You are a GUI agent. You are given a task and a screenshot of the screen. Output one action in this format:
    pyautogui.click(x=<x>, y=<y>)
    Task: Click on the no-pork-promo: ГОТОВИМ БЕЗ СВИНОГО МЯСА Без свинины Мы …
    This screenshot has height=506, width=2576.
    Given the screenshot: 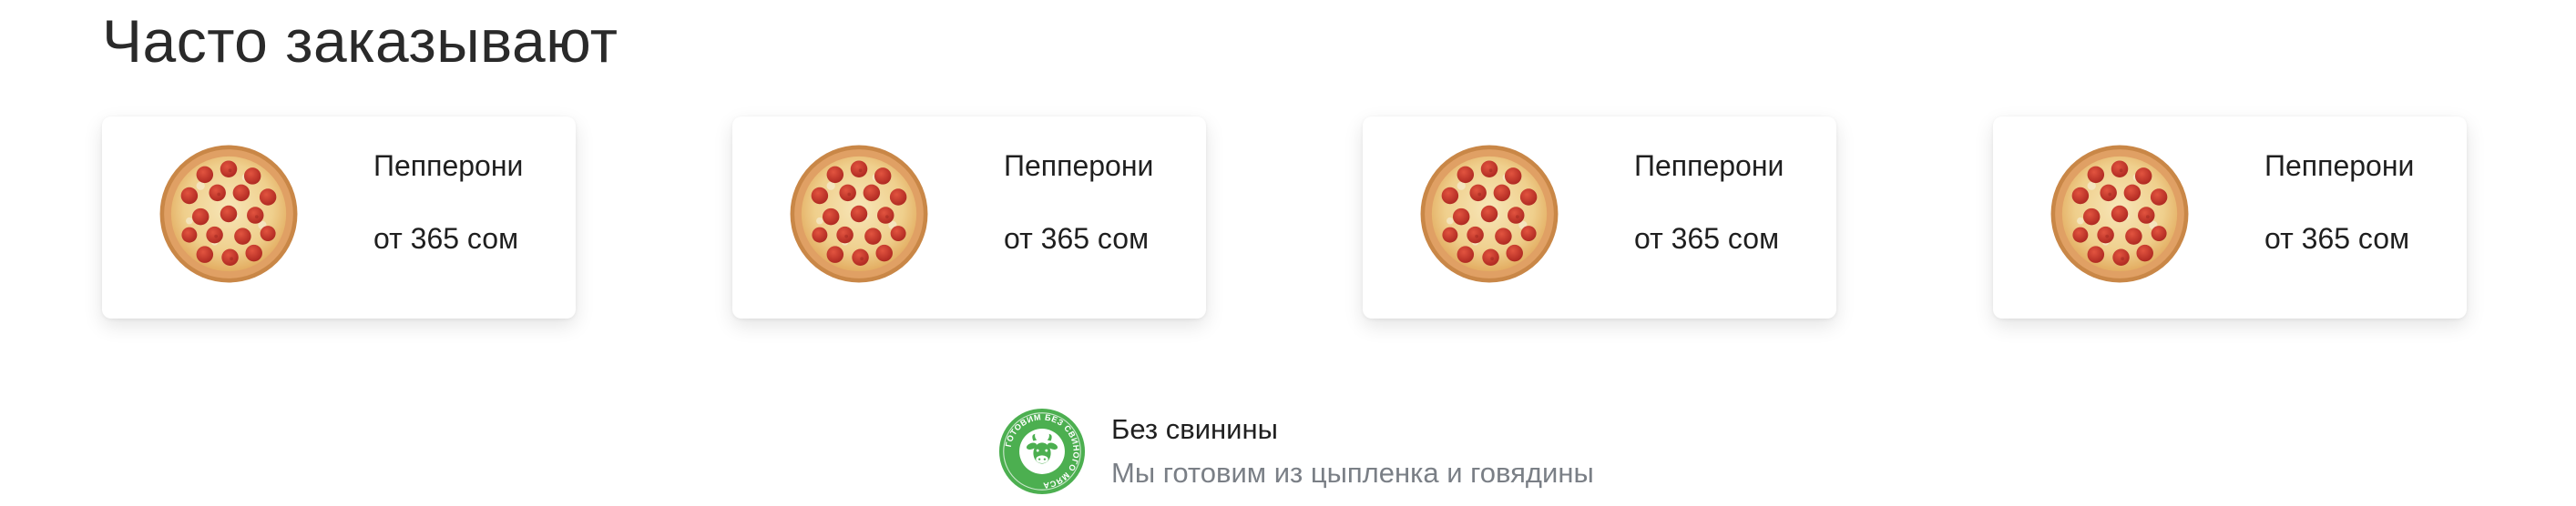 What is the action you would take?
    pyautogui.click(x=1326, y=451)
    